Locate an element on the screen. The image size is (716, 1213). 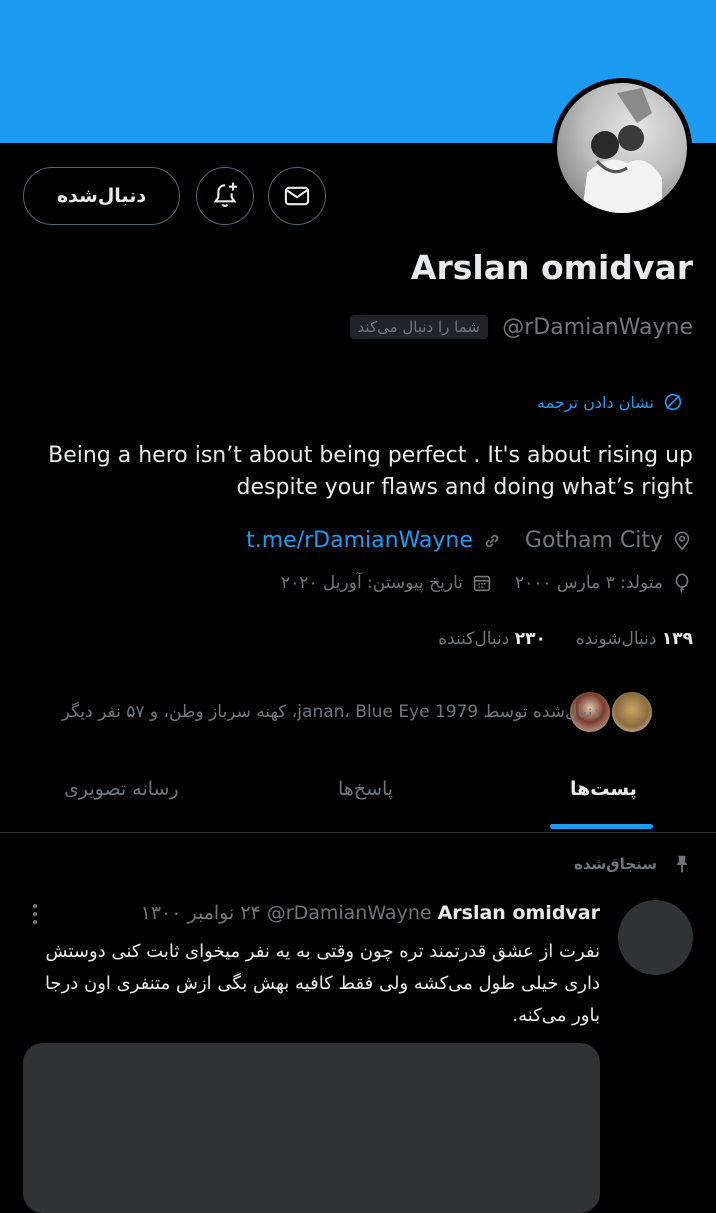
translate-bio-link: نشان دادن ترجمه is located at coordinates (610, 402).